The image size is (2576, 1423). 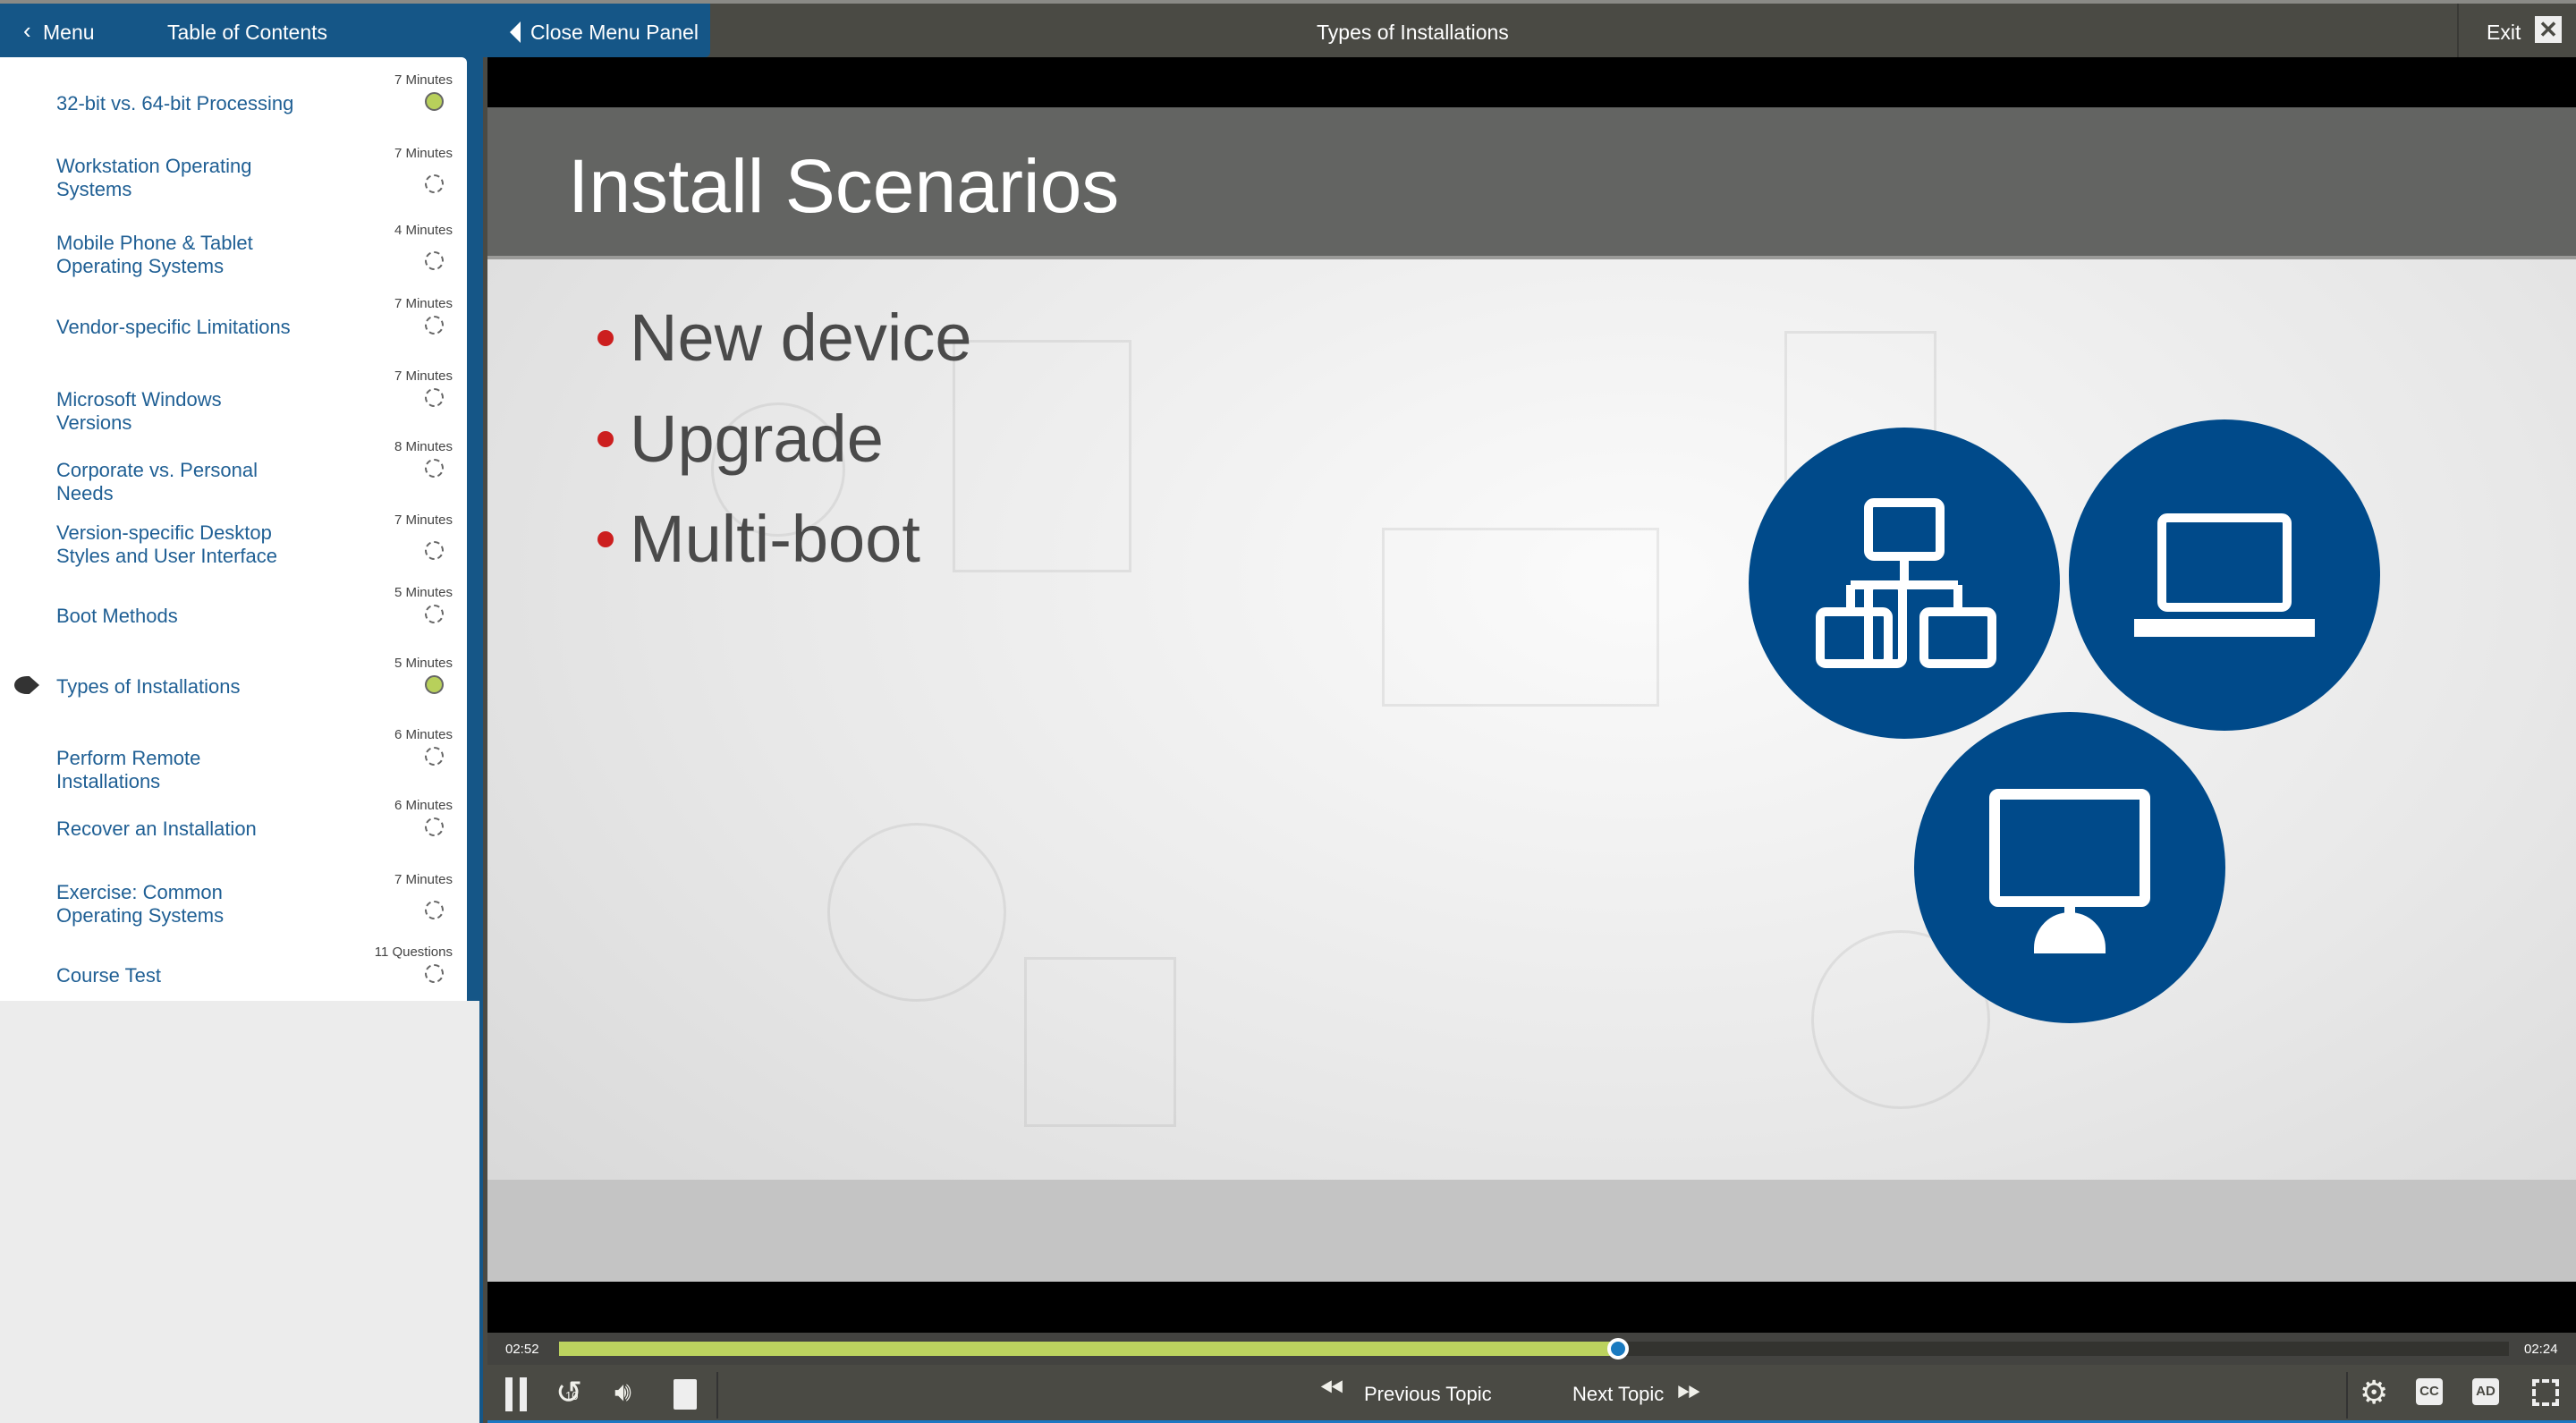 I want to click on toc-item-title: 32-bit vs. 64-bit Processing, so click(x=177, y=103).